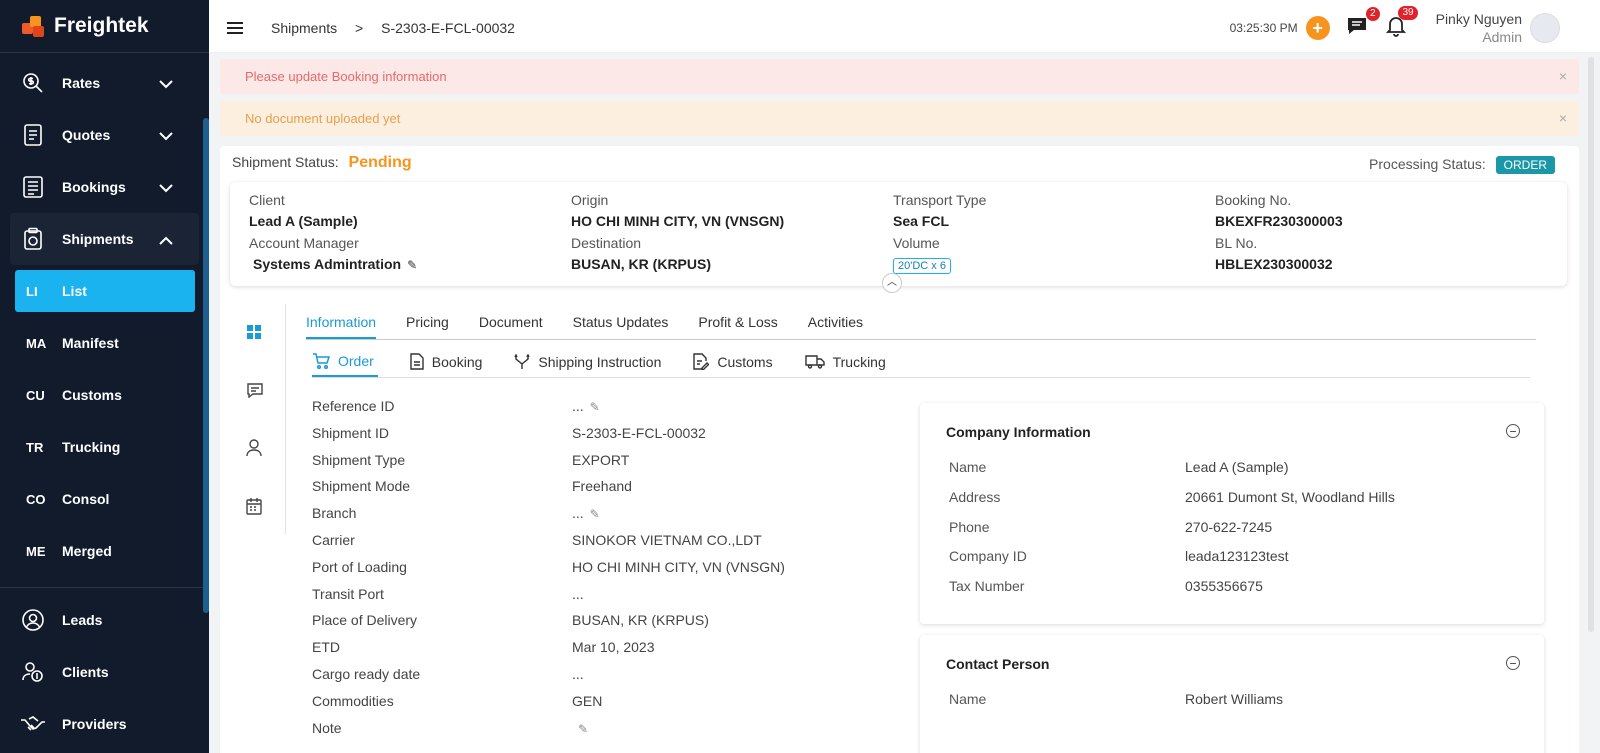 The height and width of the screenshot is (753, 1600). What do you see at coordinates (835, 326) in the screenshot?
I see `tab-activities: Activities` at bounding box center [835, 326].